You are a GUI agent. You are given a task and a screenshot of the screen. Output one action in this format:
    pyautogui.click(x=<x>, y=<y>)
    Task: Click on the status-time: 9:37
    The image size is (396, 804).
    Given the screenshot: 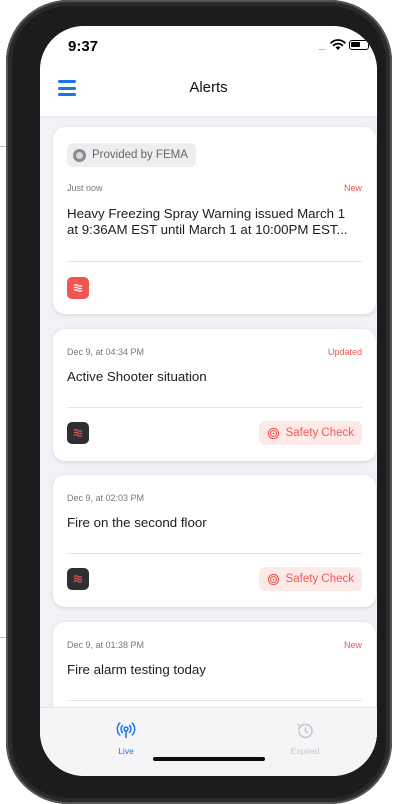 What is the action you would take?
    pyautogui.click(x=83, y=46)
    